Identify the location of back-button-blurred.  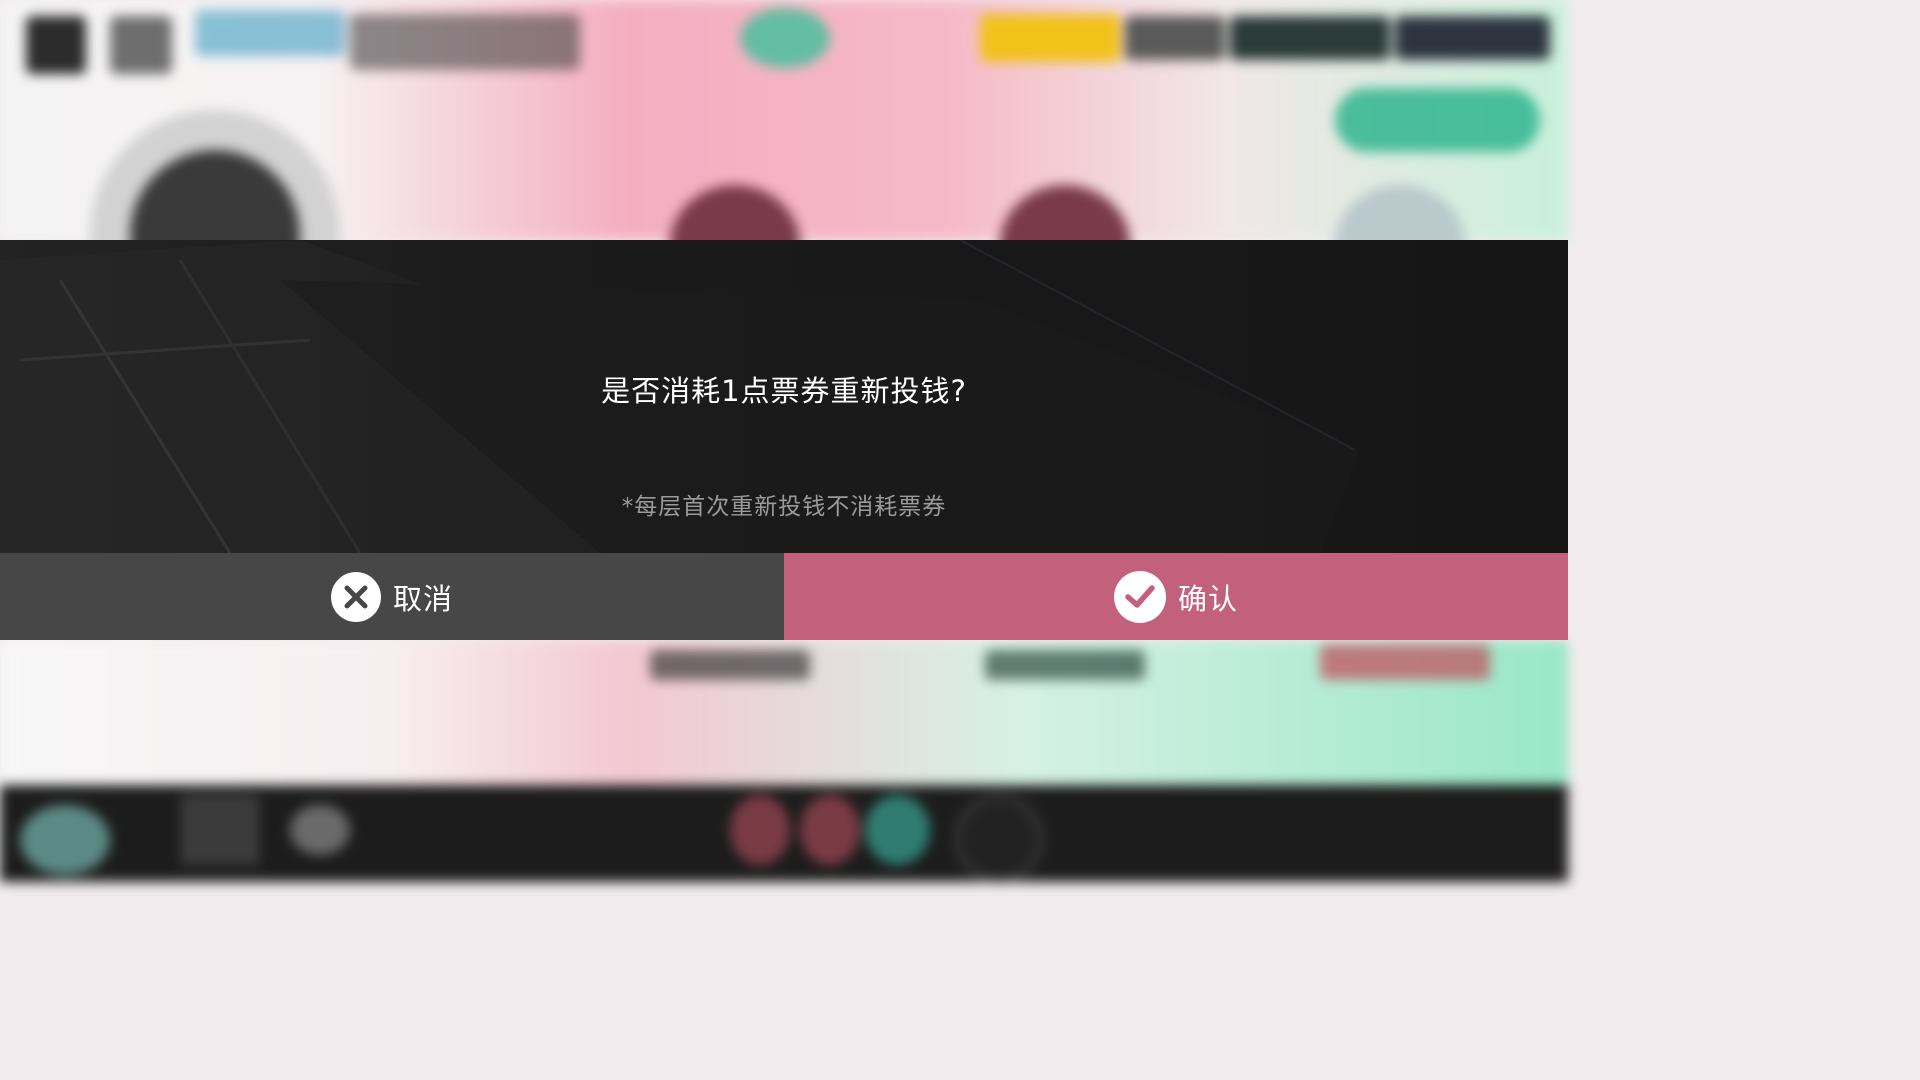
(56, 45).